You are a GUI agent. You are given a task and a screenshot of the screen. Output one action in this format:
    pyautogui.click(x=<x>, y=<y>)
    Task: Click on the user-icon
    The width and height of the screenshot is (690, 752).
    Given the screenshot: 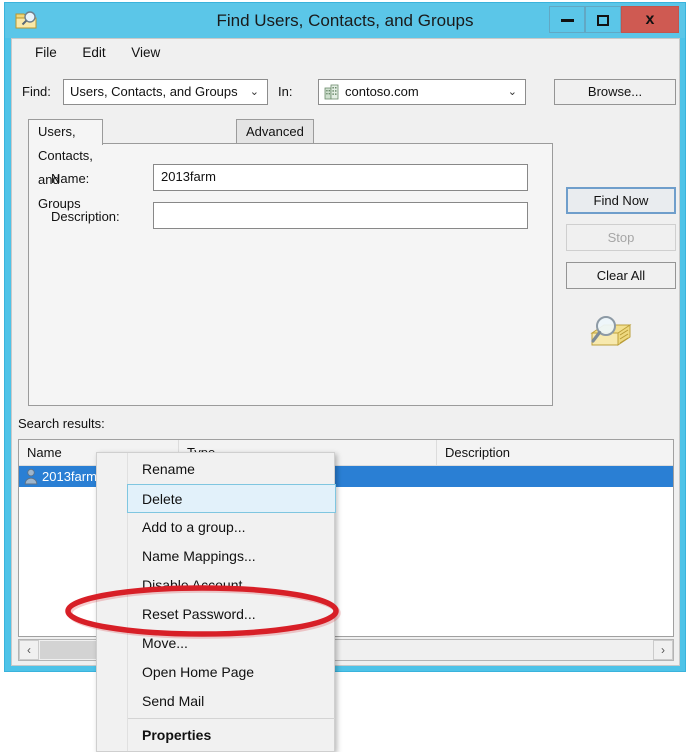 What is the action you would take?
    pyautogui.click(x=31, y=476)
    